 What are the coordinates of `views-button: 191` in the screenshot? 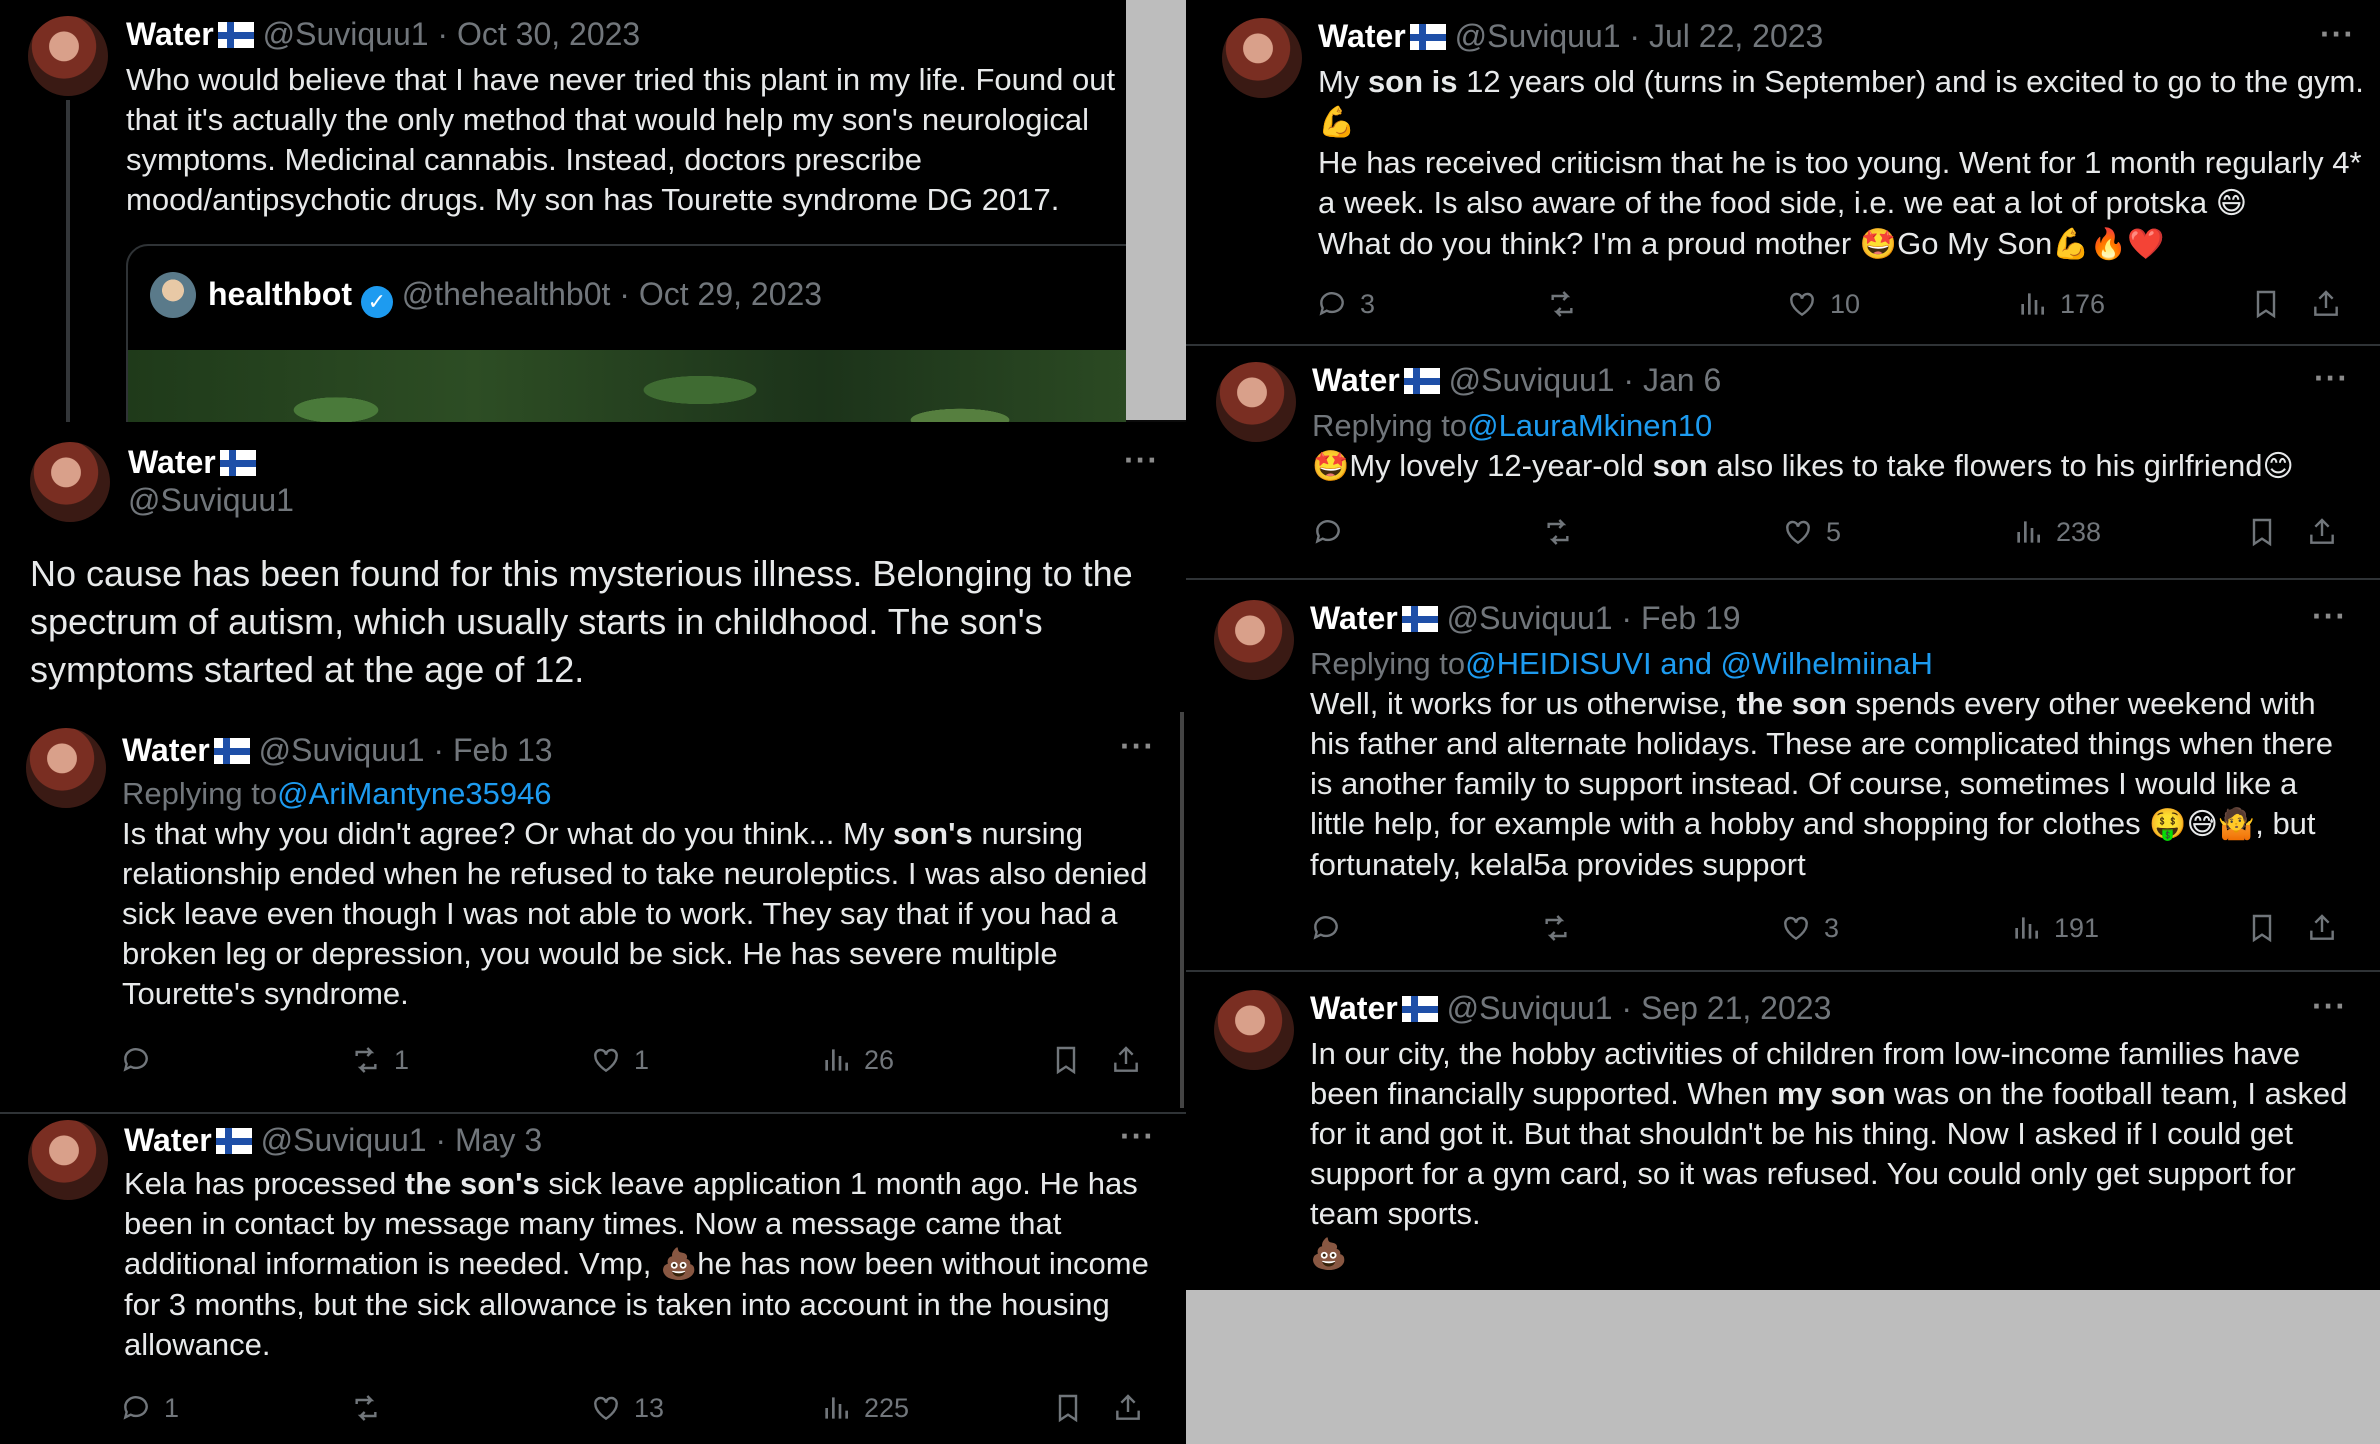 It's located at (2054, 928).